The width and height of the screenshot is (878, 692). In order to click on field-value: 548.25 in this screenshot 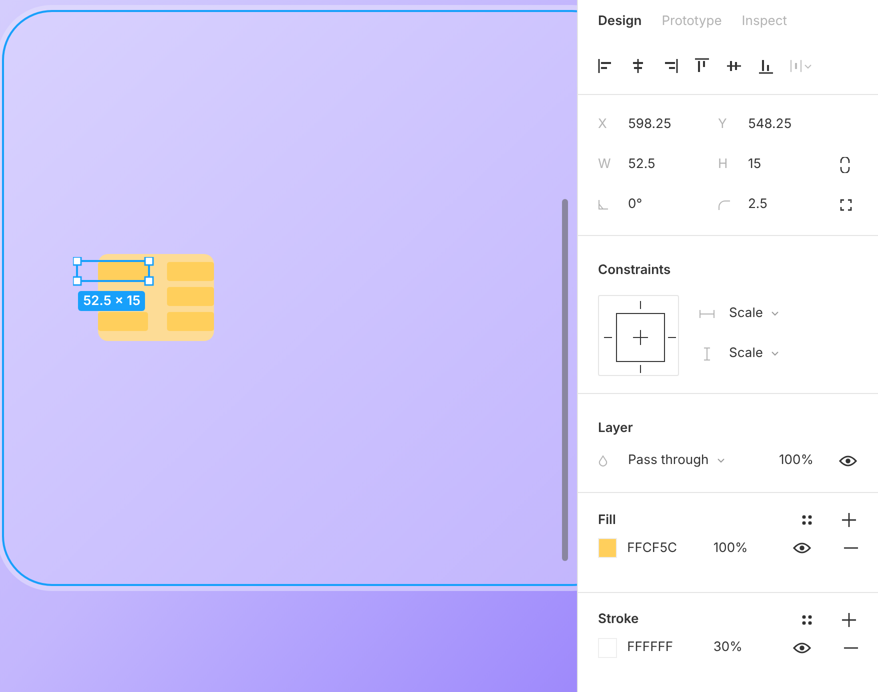, I will do `click(794, 125)`.